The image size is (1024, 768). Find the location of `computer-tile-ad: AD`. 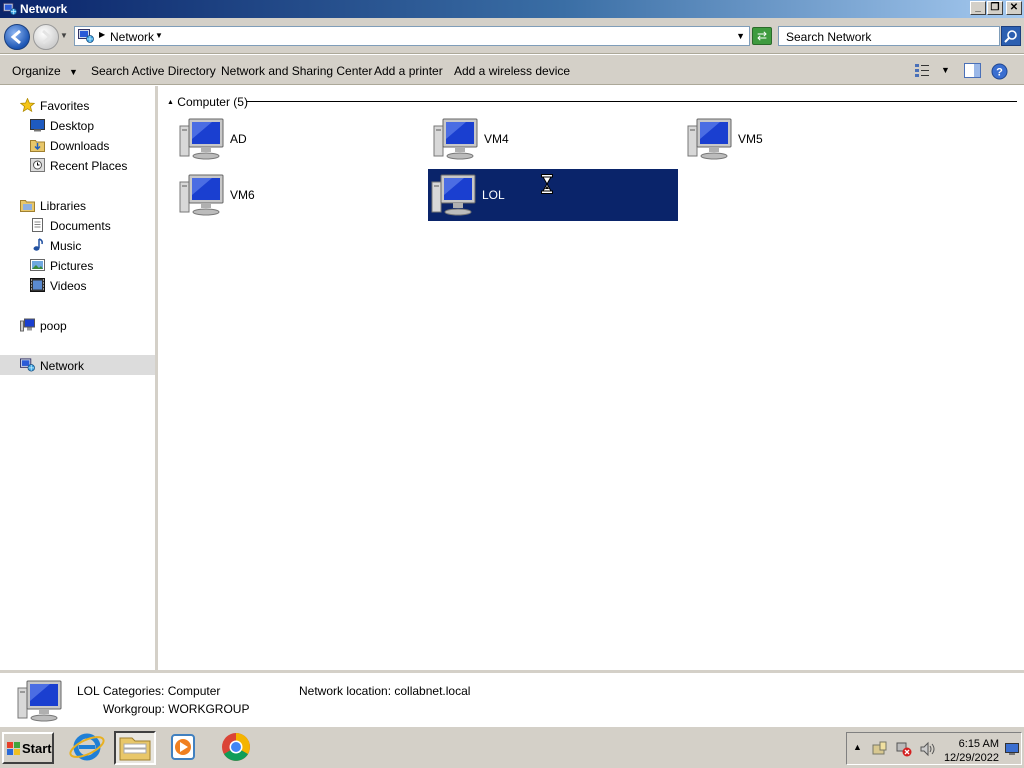

computer-tile-ad: AD is located at coordinates (301, 139).